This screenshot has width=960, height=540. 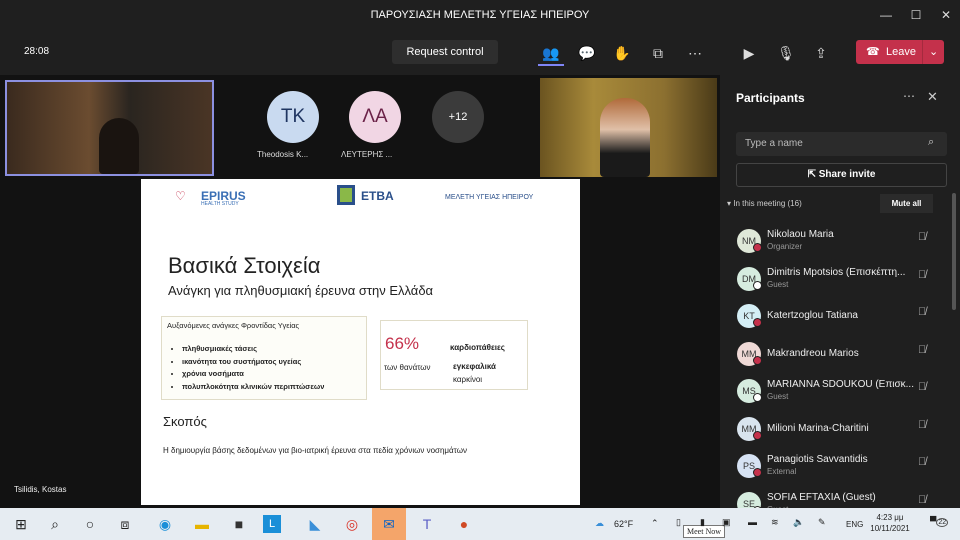 I want to click on stat-label: των θανάτων, so click(x=407, y=367).